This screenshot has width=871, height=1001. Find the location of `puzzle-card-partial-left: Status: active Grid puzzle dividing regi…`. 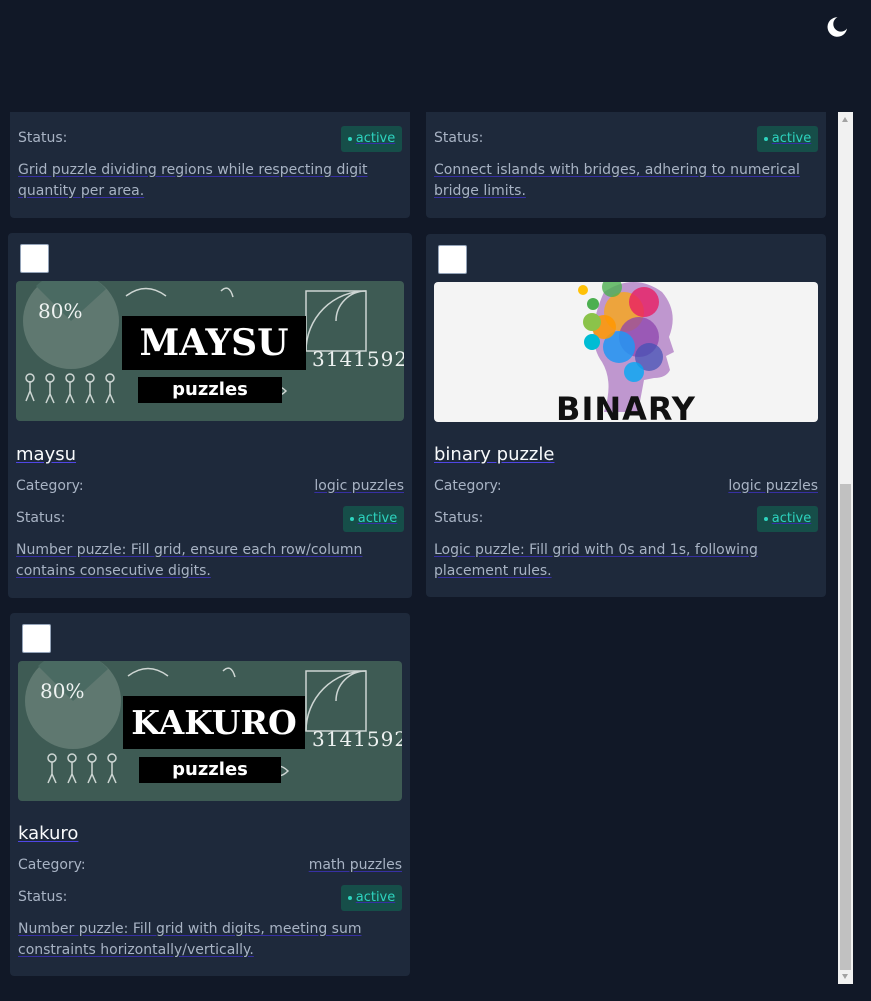

puzzle-card-partial-left: Status: active Grid puzzle dividing regi… is located at coordinates (210, 165).